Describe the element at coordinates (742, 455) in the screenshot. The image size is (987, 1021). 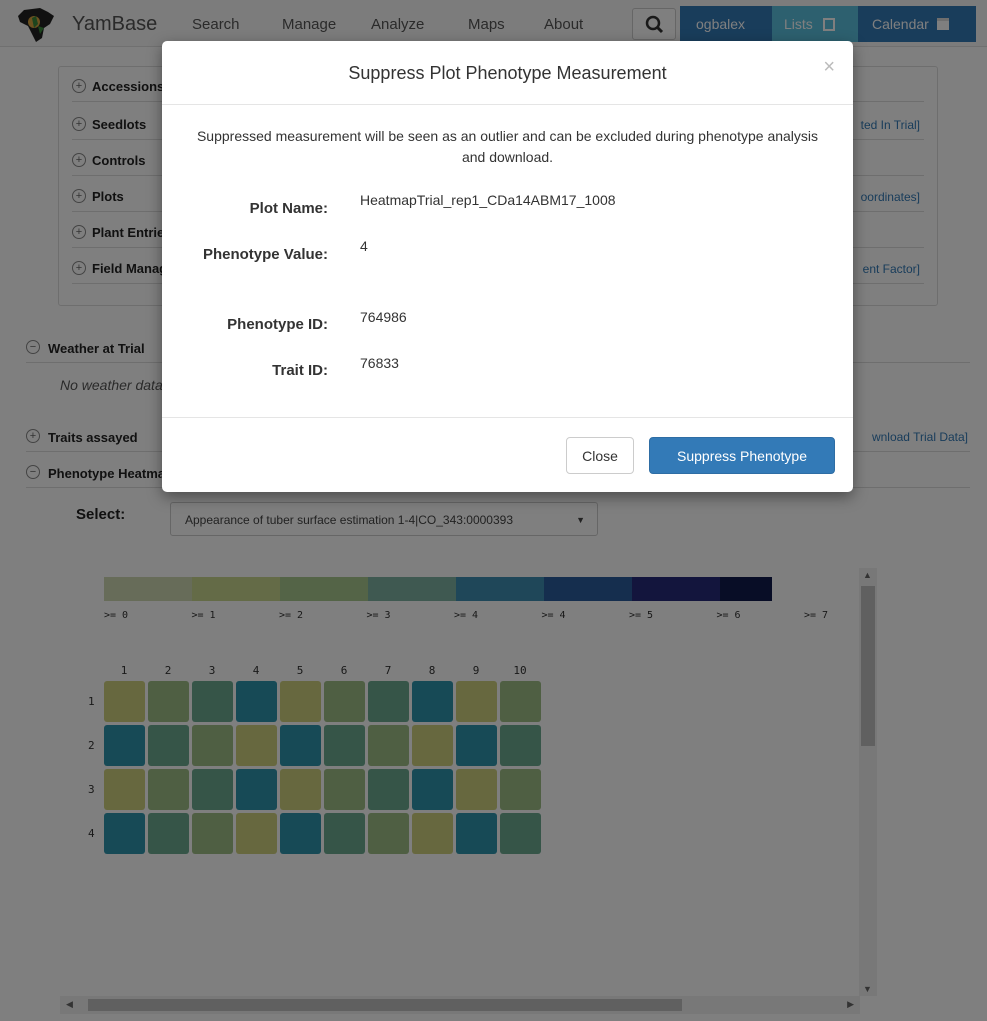
I see `suppress-phenotype-button: Suppress Phenotype` at that location.